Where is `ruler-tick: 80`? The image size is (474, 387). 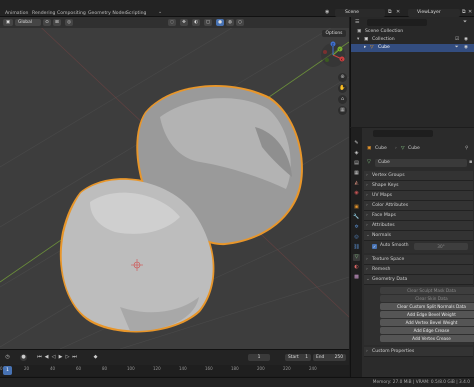
ruler-tick: 80 is located at coordinates (105, 368).